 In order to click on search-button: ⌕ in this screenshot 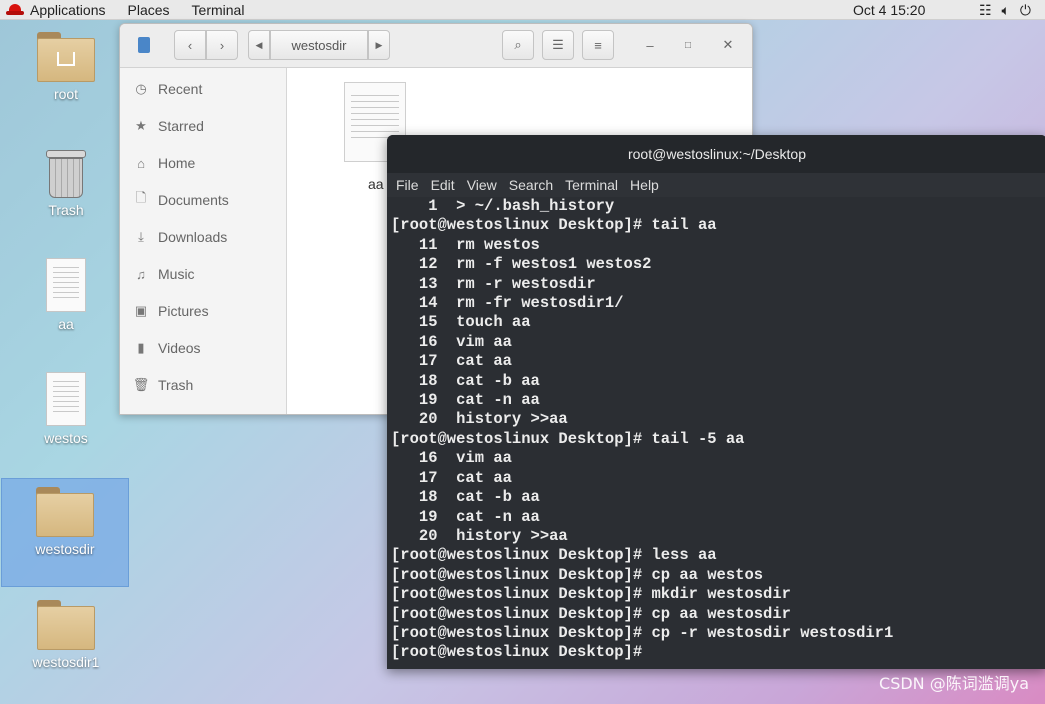, I will do `click(518, 45)`.